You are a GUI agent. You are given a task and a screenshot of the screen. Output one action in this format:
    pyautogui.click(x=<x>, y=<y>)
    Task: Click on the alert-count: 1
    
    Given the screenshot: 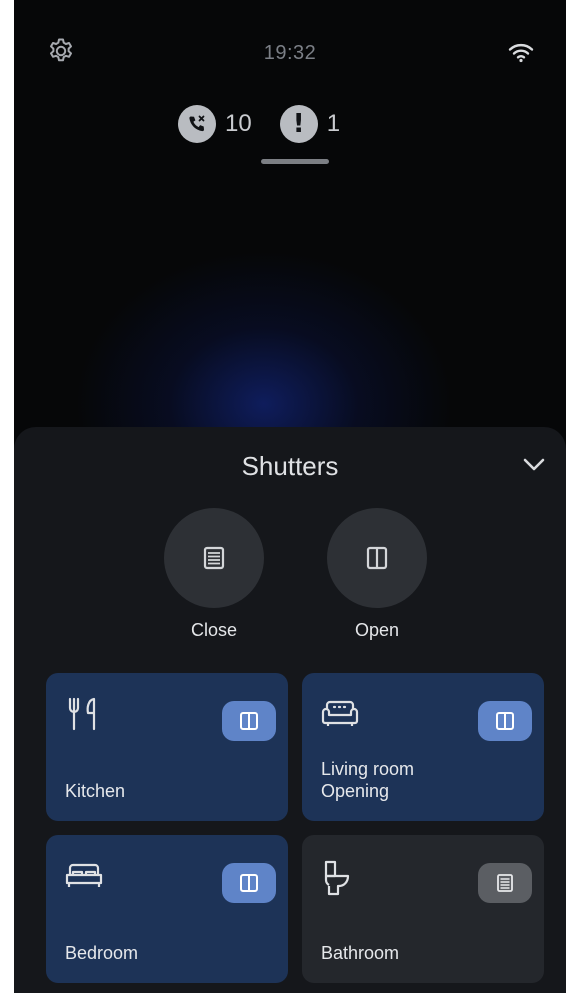 What is the action you would take?
    pyautogui.click(x=333, y=123)
    